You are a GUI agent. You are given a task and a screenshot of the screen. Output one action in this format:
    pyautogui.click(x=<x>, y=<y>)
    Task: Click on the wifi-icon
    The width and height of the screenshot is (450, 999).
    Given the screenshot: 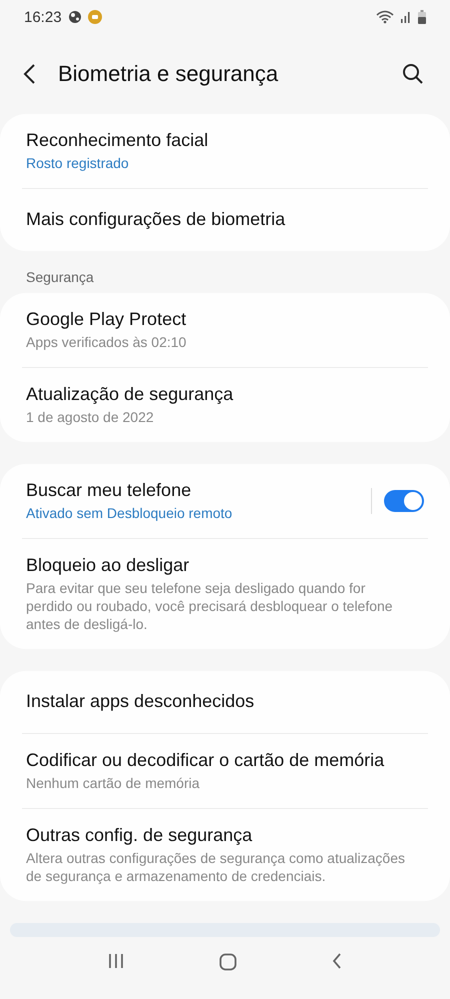 What is the action you would take?
    pyautogui.click(x=385, y=17)
    